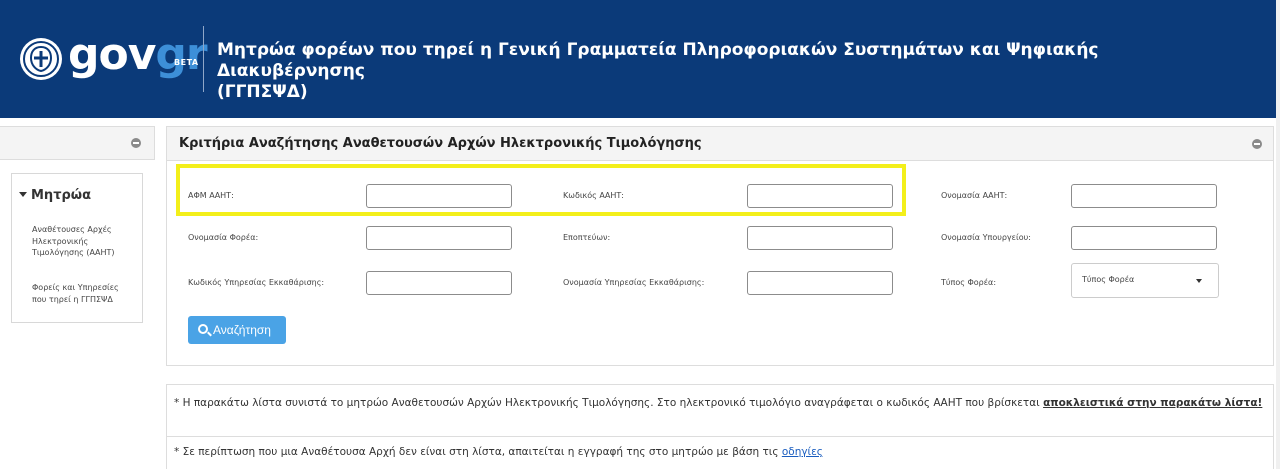 The image size is (1280, 469). Describe the element at coordinates (820, 283) in the screenshot. I see `clearing-name-input` at that location.